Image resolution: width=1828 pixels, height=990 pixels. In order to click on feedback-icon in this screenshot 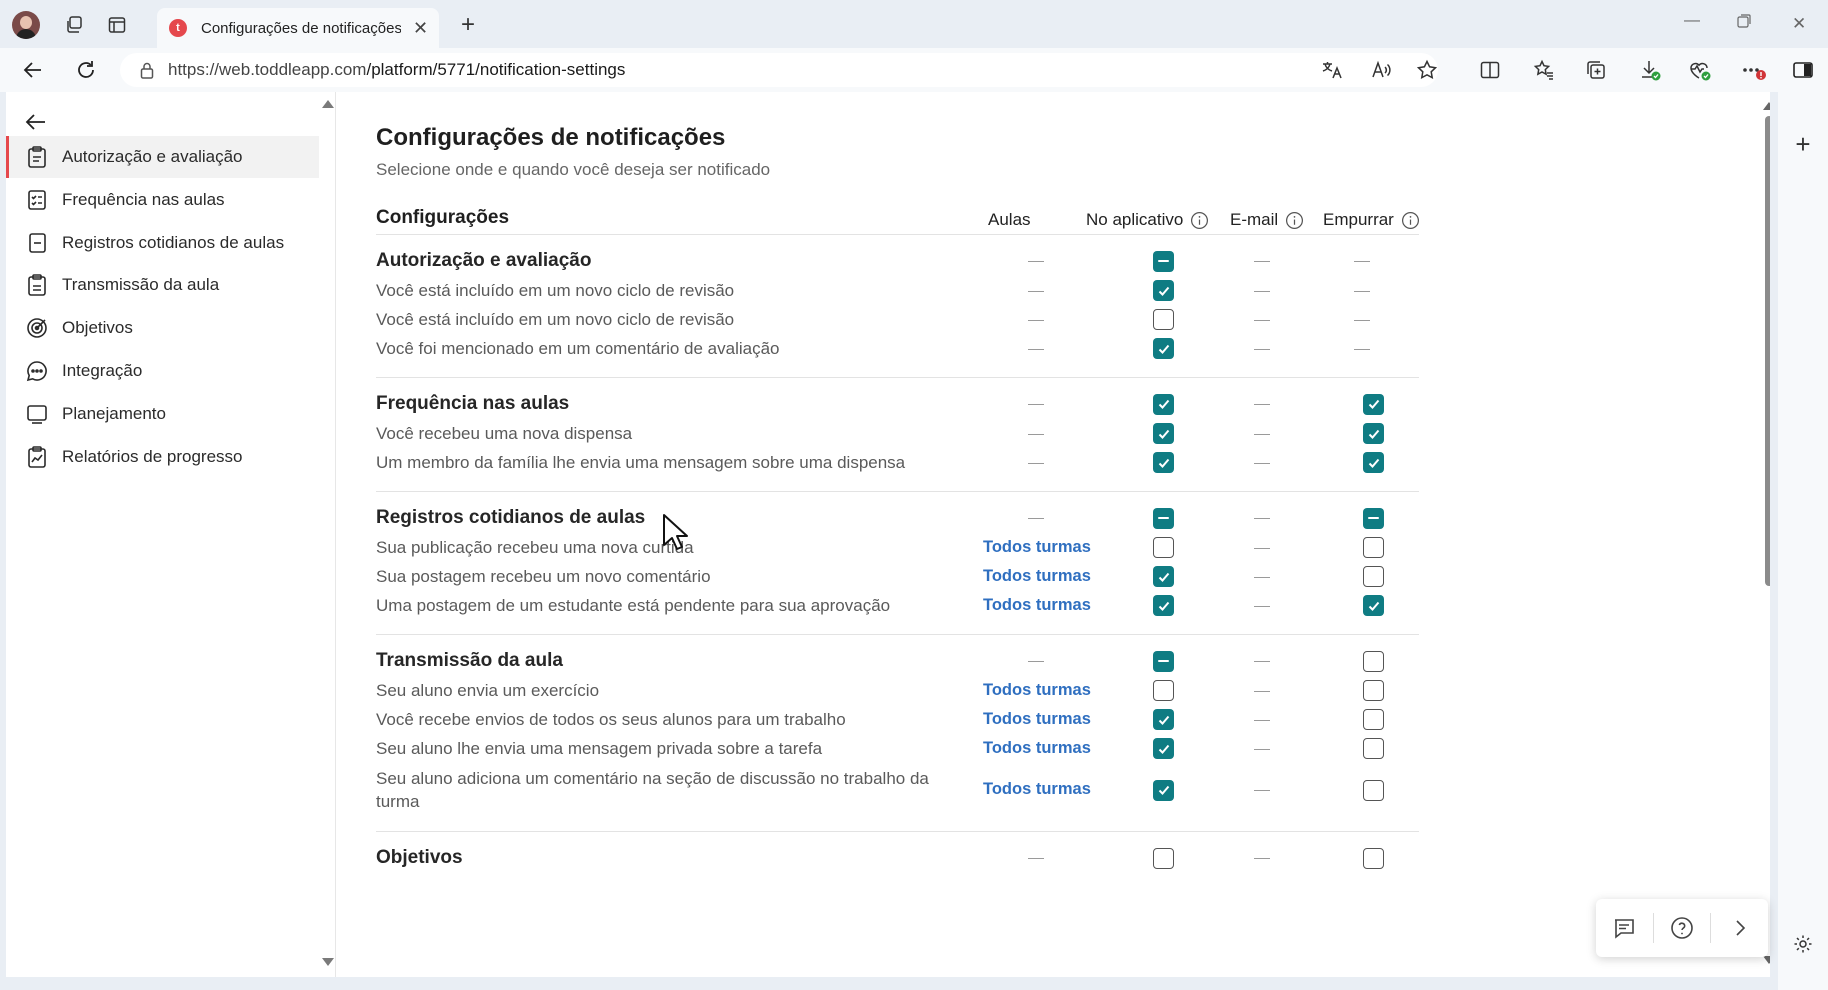, I will do `click(1624, 928)`.